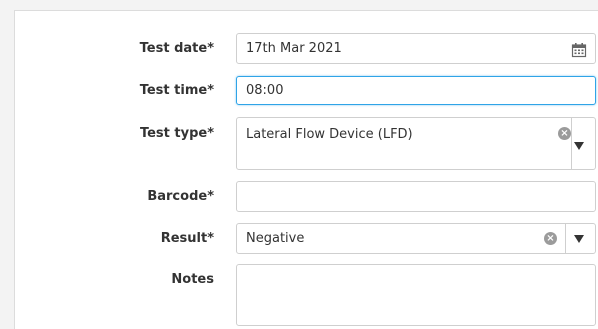 This screenshot has height=329, width=598. I want to click on barcode-input, so click(416, 196).